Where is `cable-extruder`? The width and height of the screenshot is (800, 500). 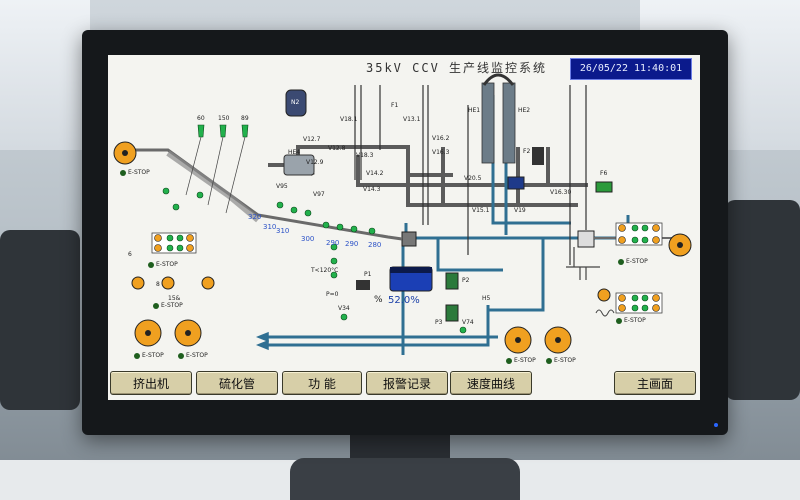
cable-extruder is located at coordinates (213, 186).